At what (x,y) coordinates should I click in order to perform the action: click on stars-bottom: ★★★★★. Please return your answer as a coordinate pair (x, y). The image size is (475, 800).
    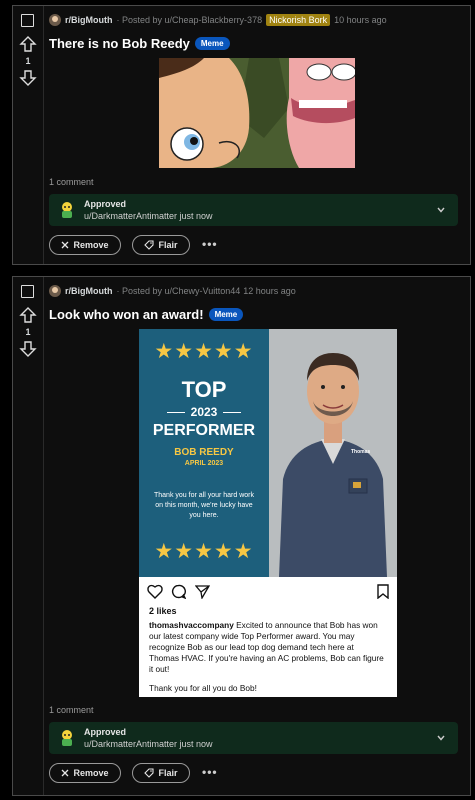
    Looking at the image, I should click on (204, 551).